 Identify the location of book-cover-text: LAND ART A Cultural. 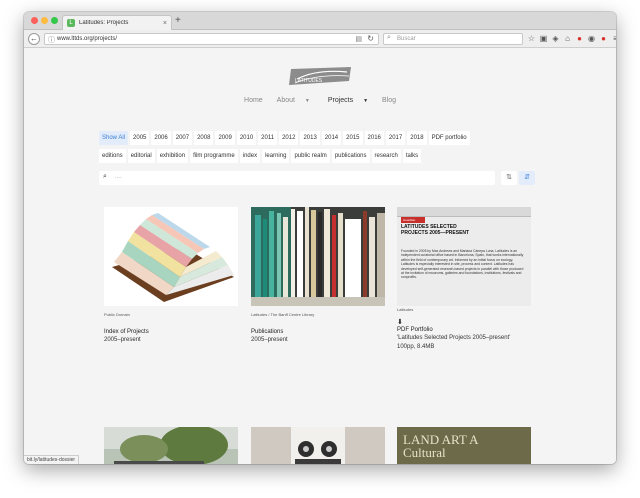
(440, 446).